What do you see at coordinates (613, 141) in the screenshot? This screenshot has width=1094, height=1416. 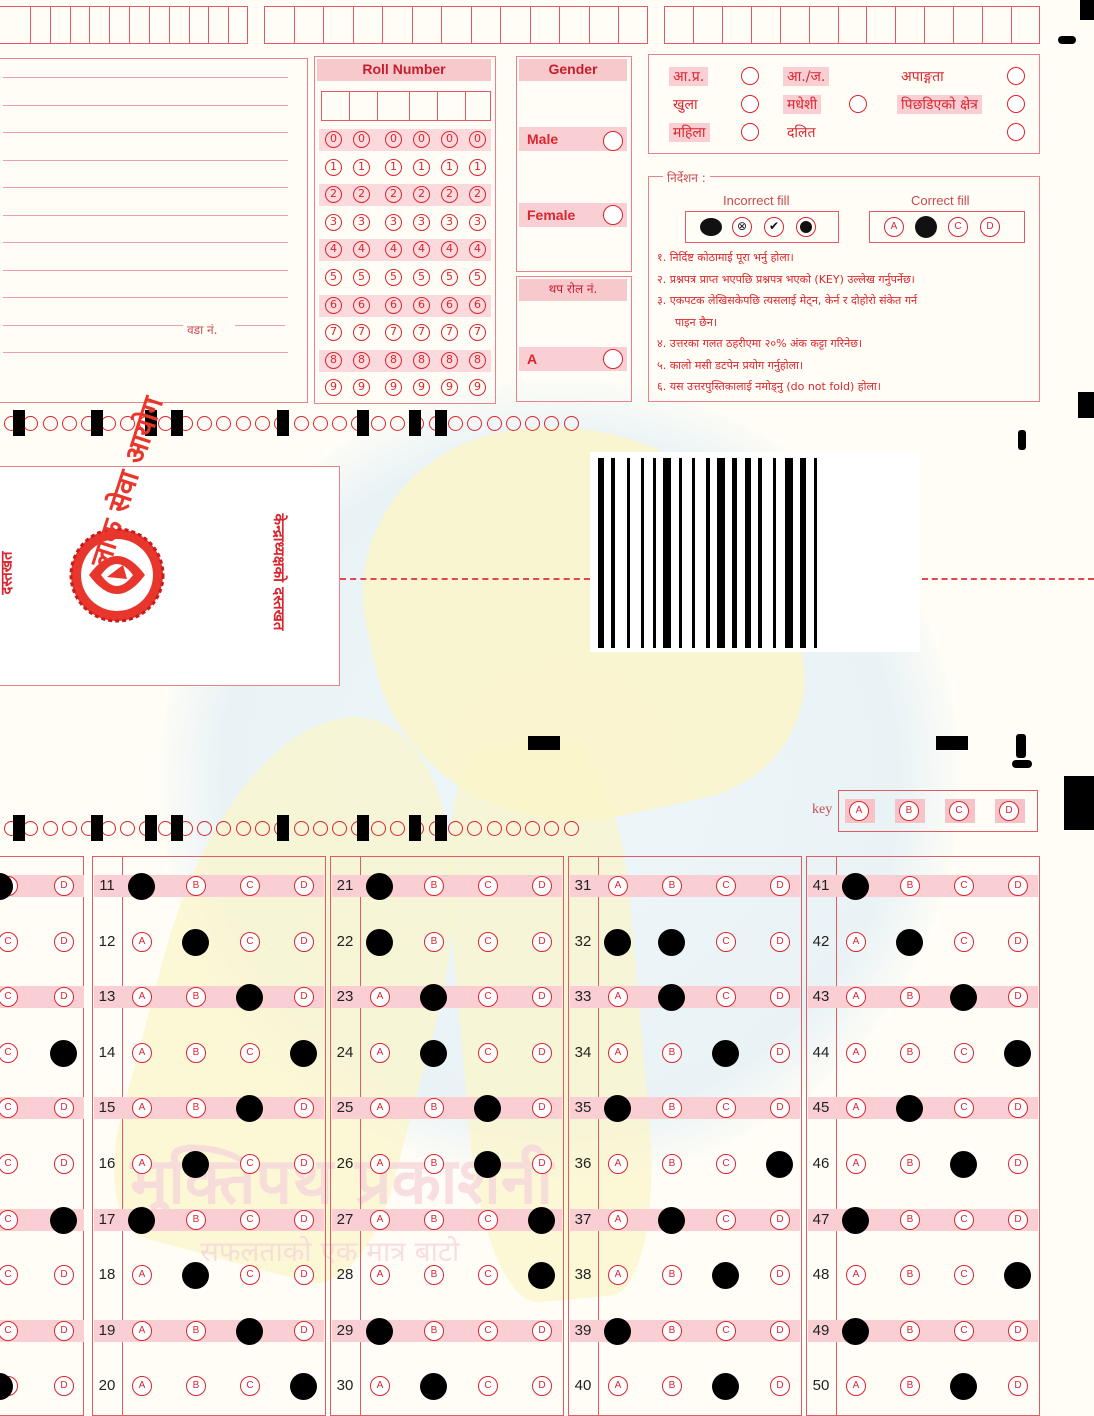 I see `gender-male-bubble` at bounding box center [613, 141].